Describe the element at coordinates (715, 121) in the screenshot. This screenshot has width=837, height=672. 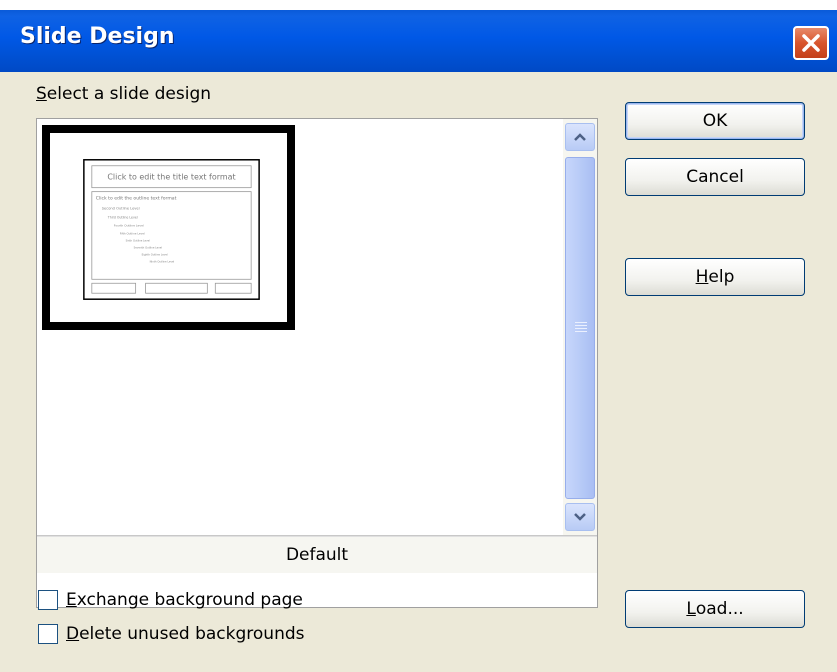
I see `ok-button: OK` at that location.